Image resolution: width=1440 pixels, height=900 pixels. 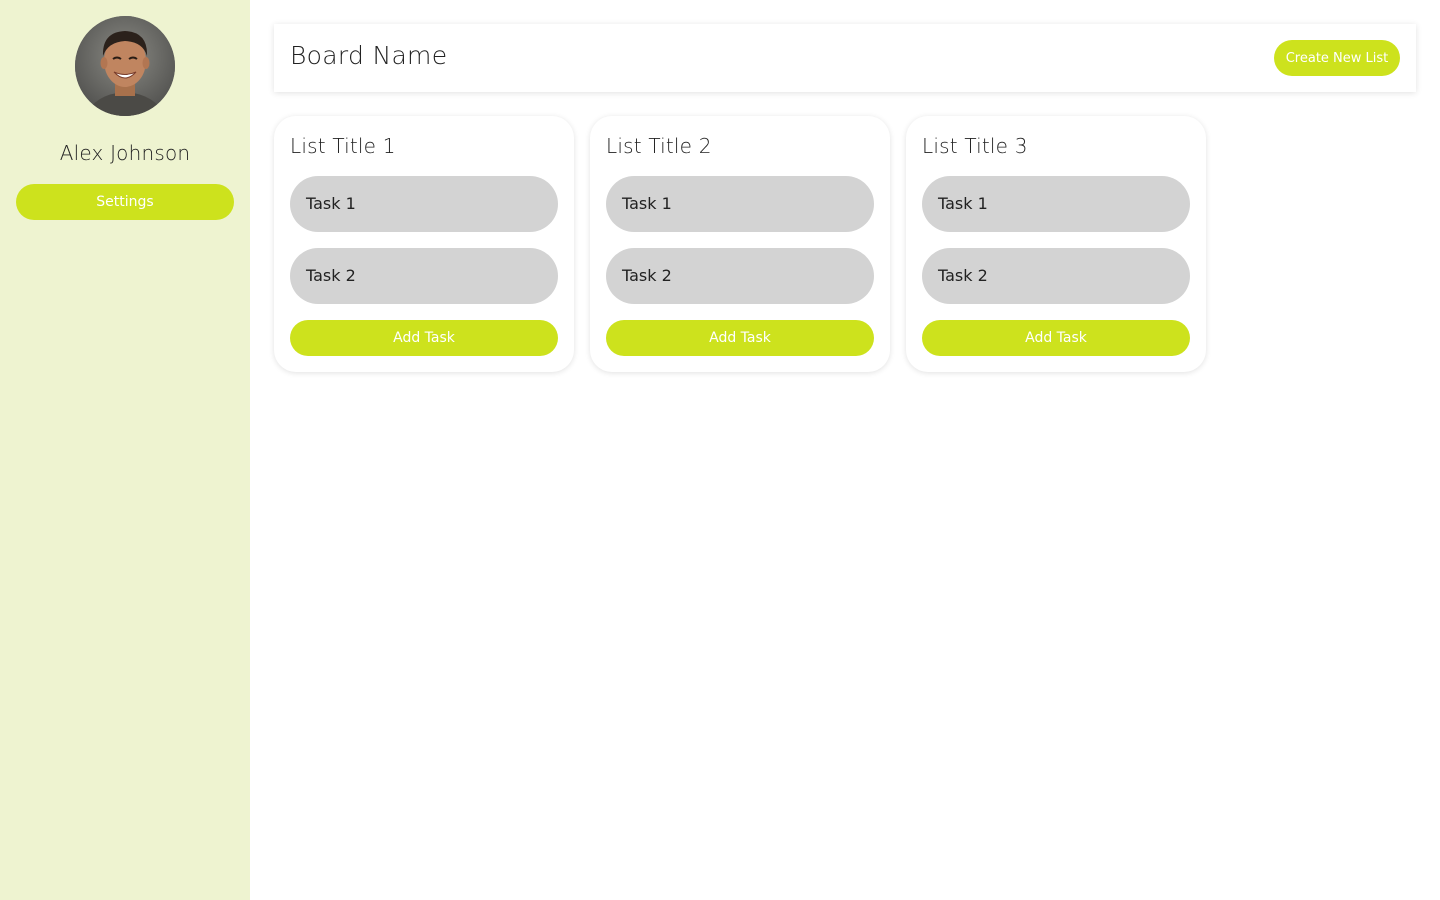 I want to click on list-card: List Title 2 Task 1 Task 2 Add Task, so click(x=740, y=244).